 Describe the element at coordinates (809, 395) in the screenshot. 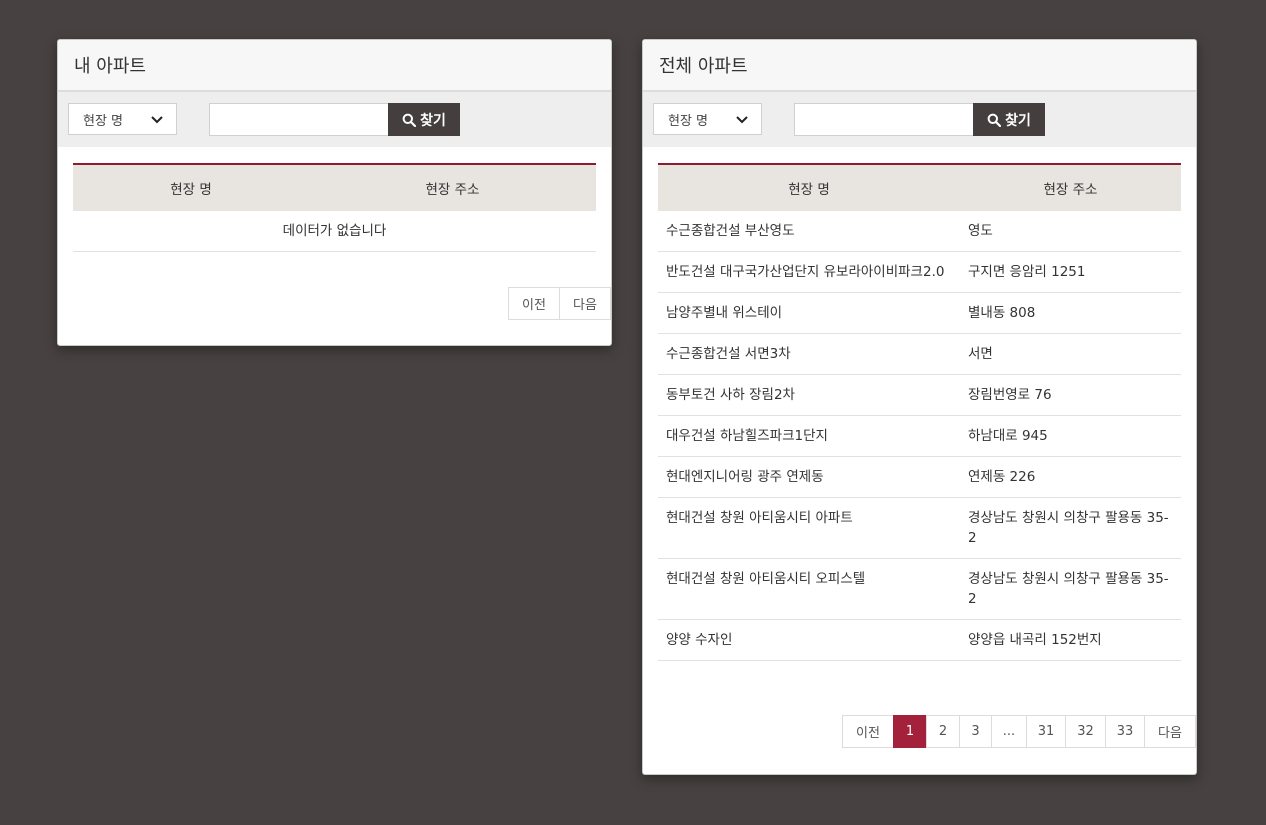

I see `site-name-cell: 동부토건 사하 장림2차` at that location.